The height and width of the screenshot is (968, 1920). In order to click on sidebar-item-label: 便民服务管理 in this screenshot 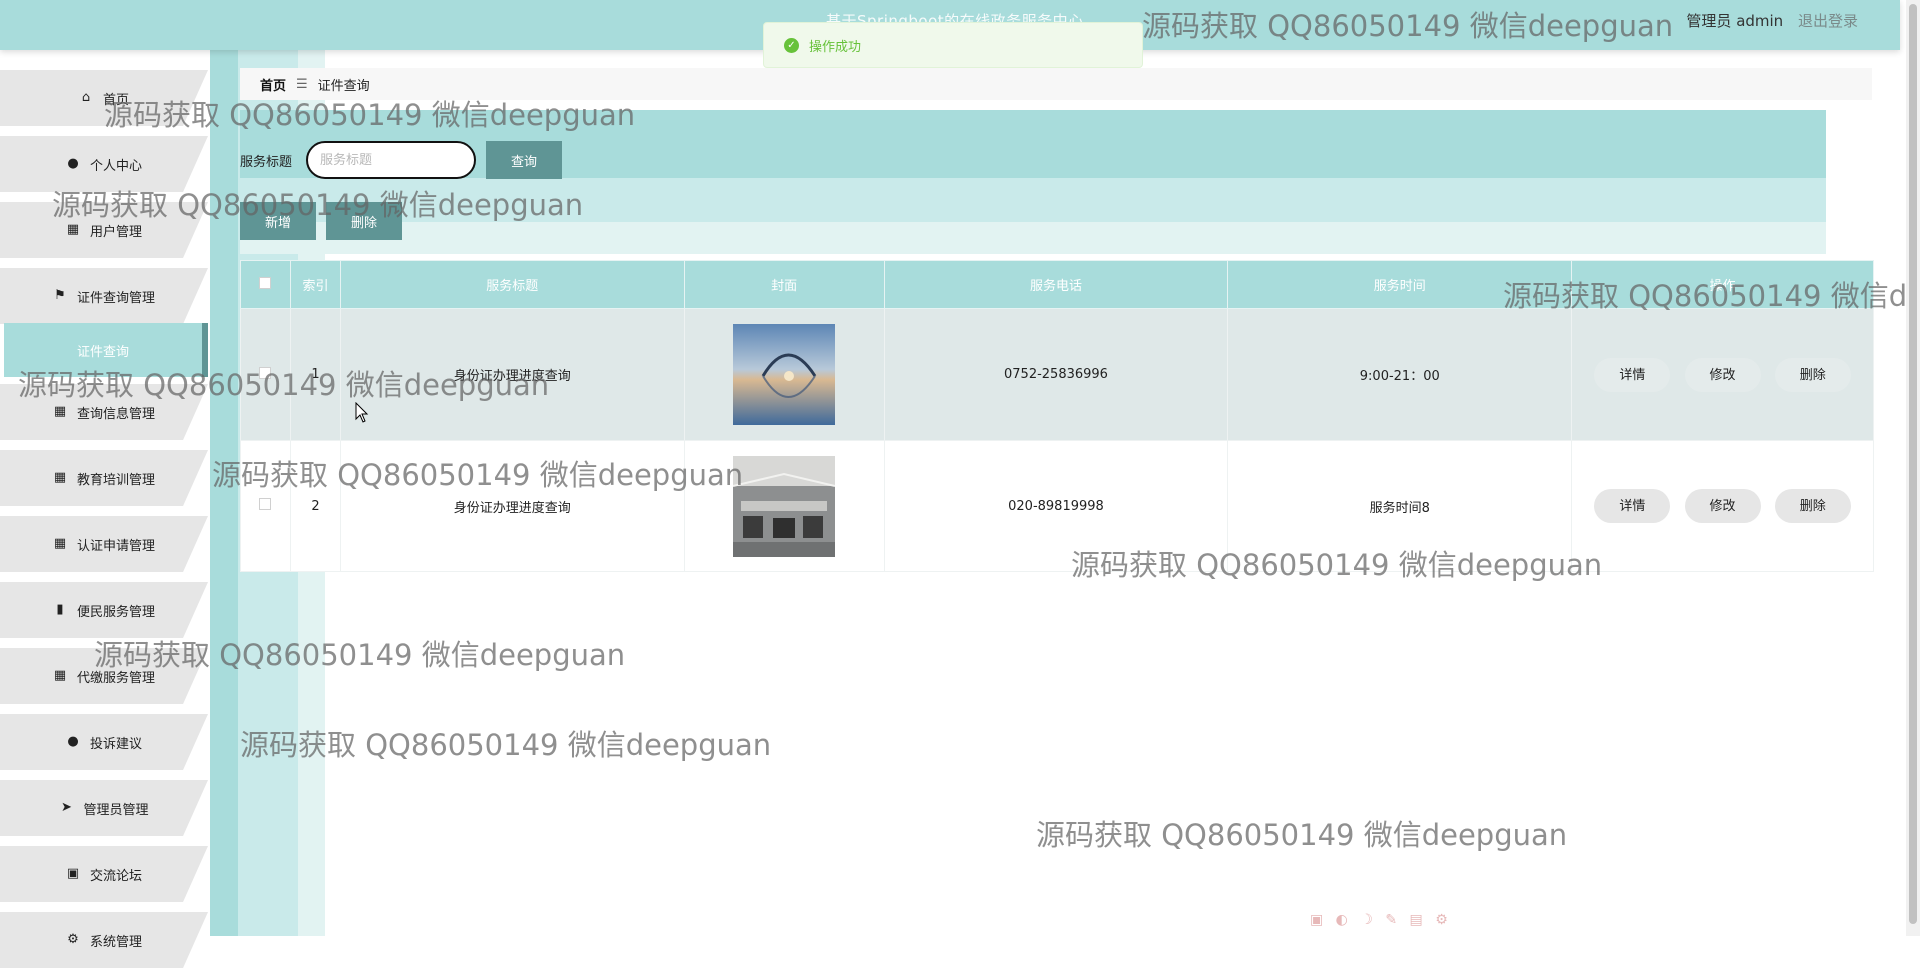, I will do `click(115, 612)`.